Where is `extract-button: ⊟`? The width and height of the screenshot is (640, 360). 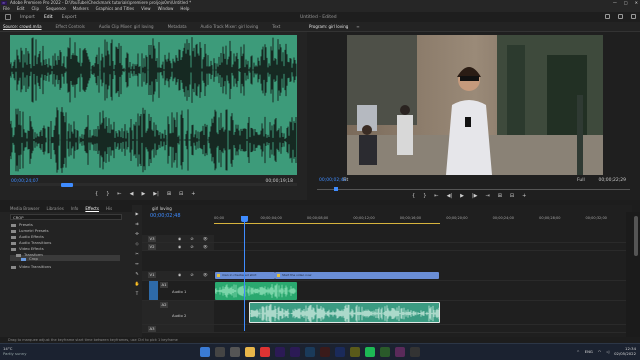 extract-button: ⊟ is located at coordinates (512, 196).